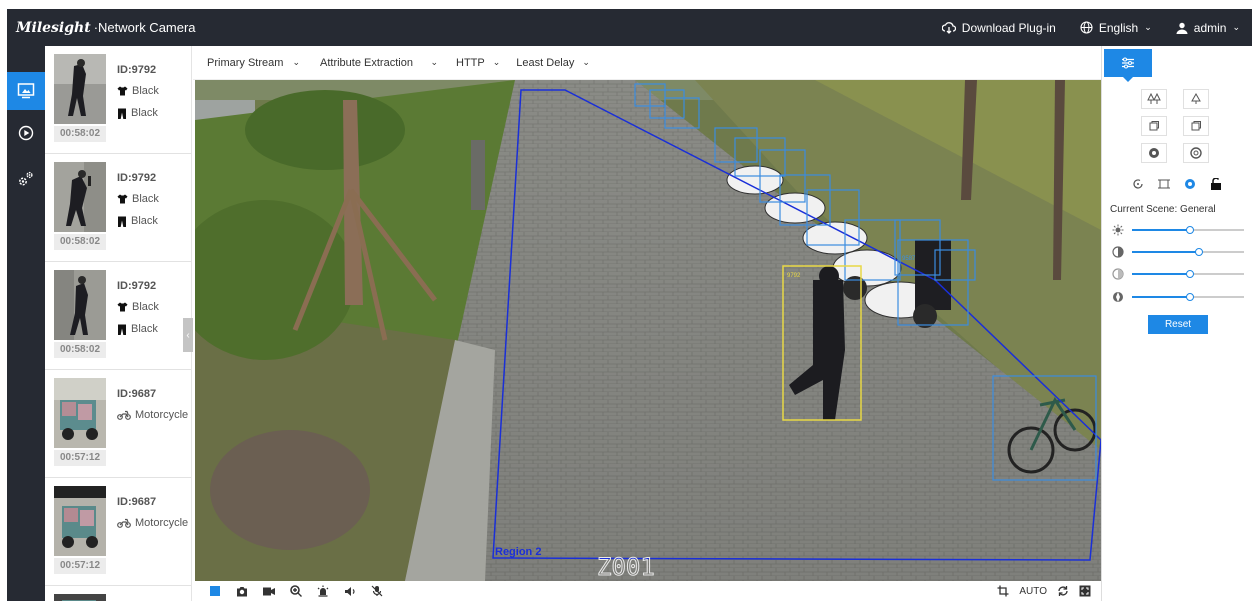 This screenshot has height=601, width=1252. I want to click on list-item, so click(118, 593).